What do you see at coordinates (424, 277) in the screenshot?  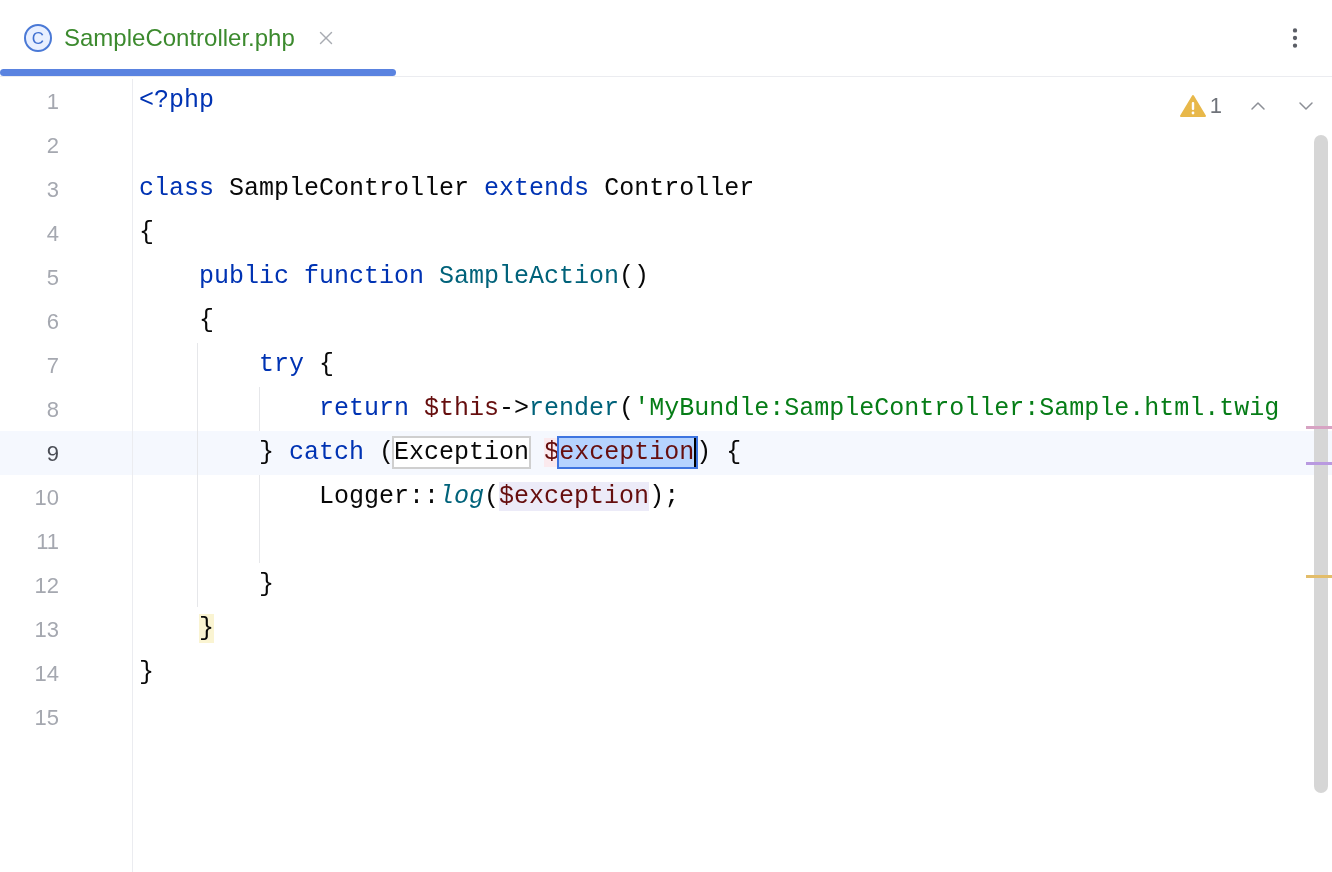 I see `code-line: public function SampleAction()` at bounding box center [424, 277].